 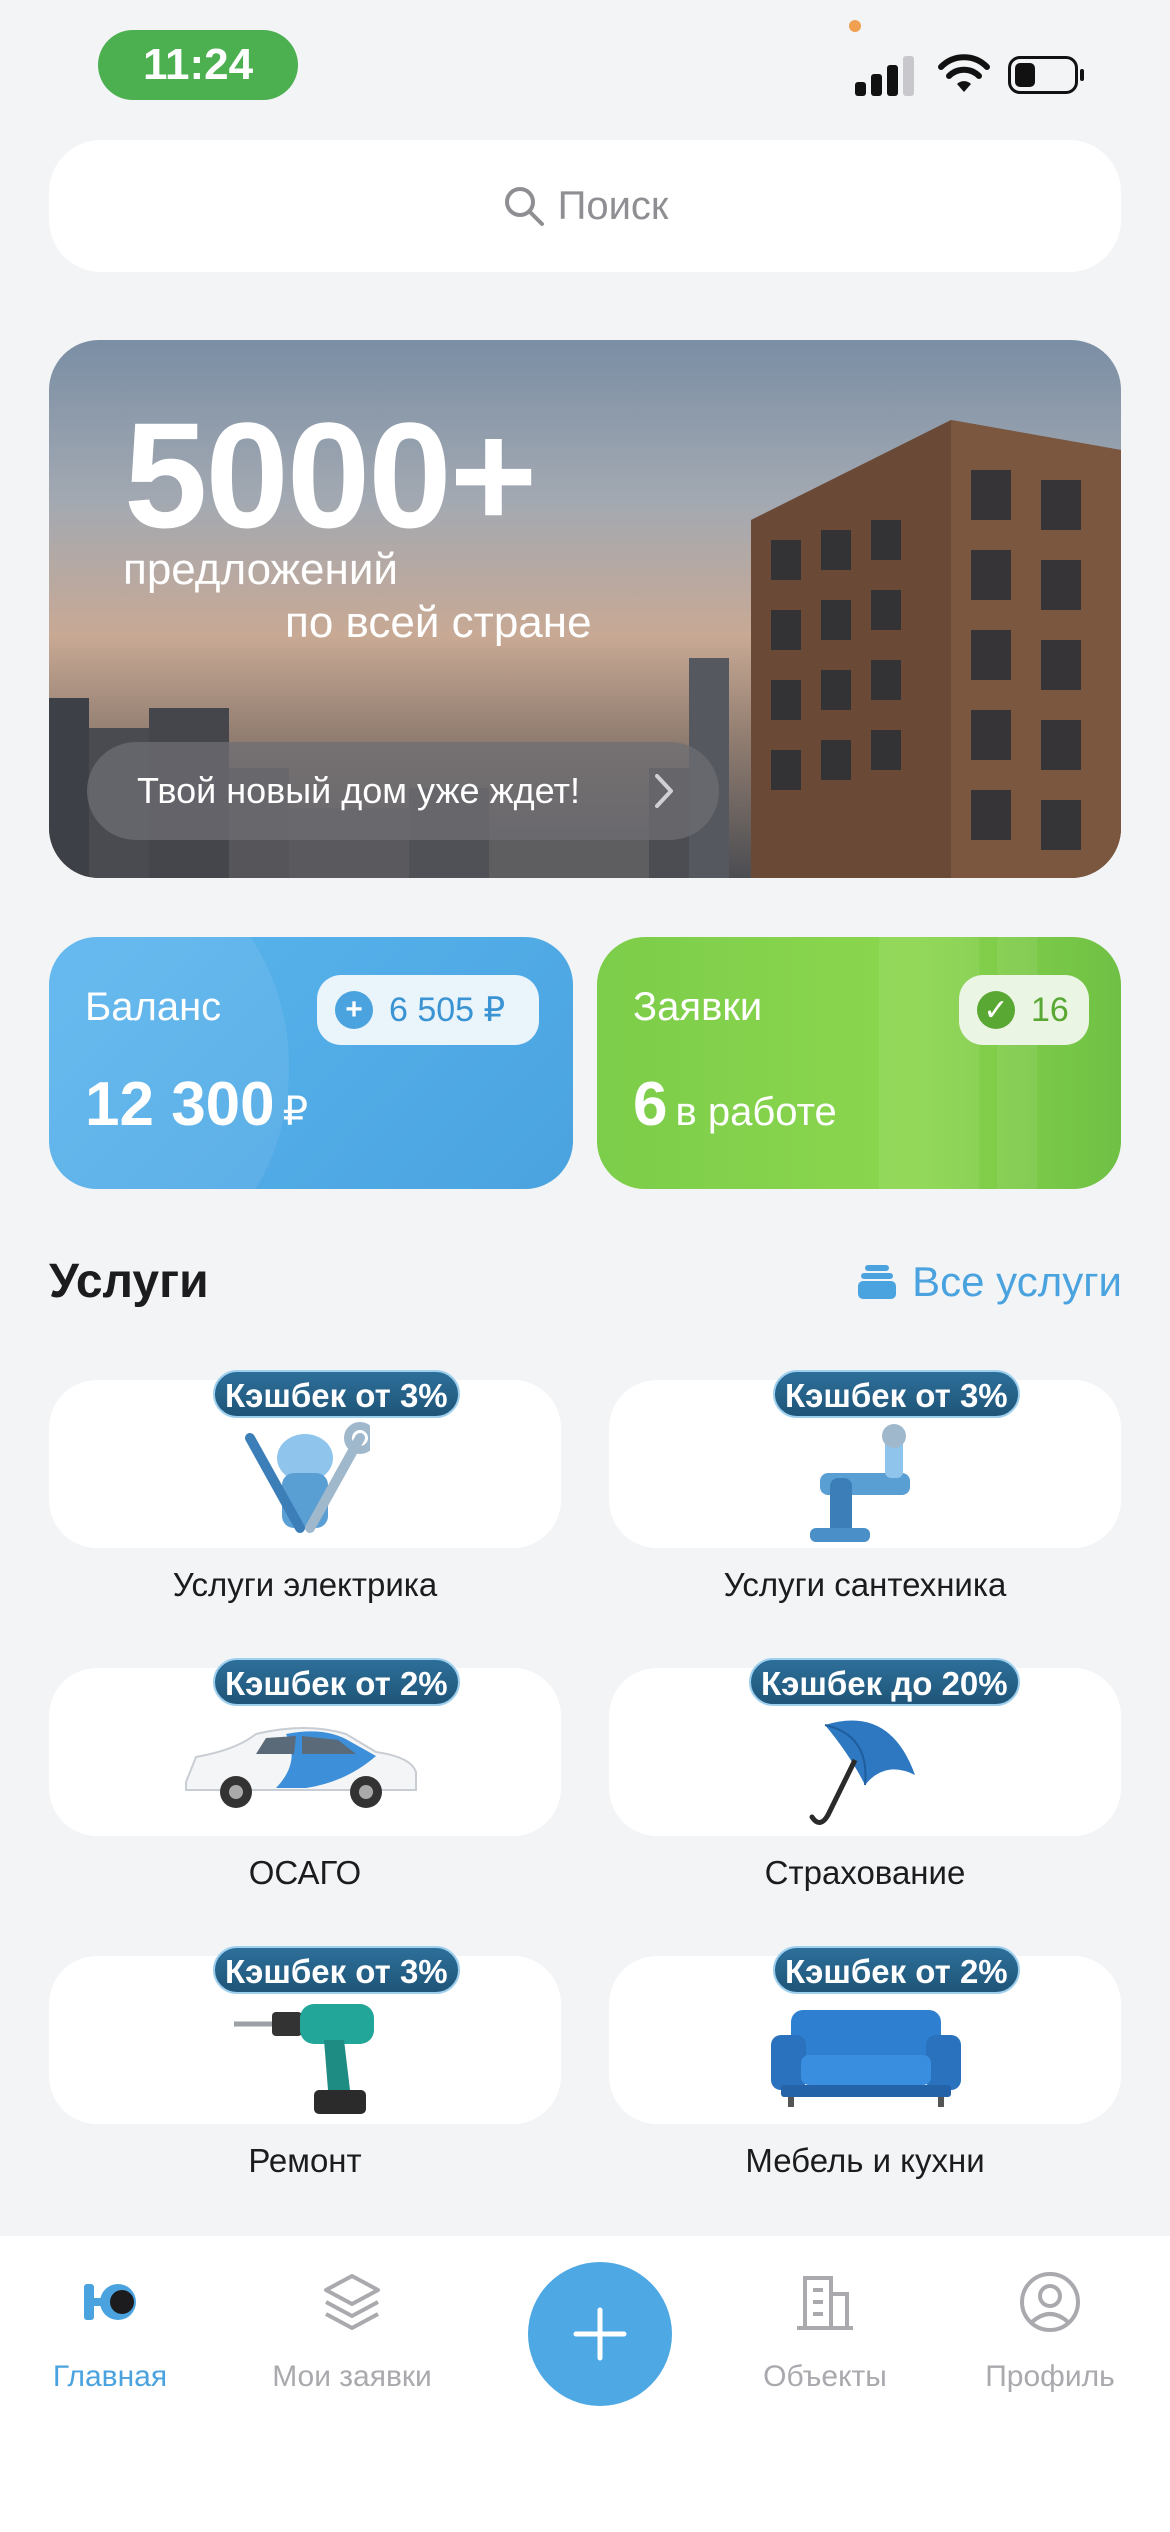 I want to click on sofa-icon, so click(x=866, y=2058).